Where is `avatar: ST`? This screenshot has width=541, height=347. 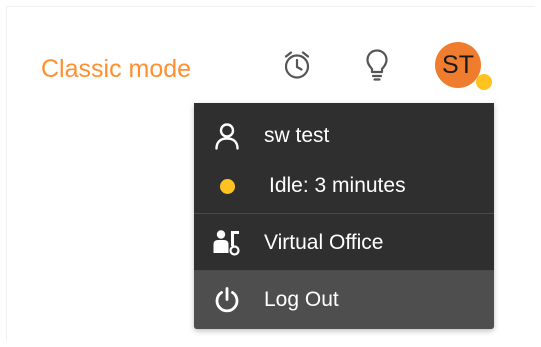 avatar: ST is located at coordinates (458, 65).